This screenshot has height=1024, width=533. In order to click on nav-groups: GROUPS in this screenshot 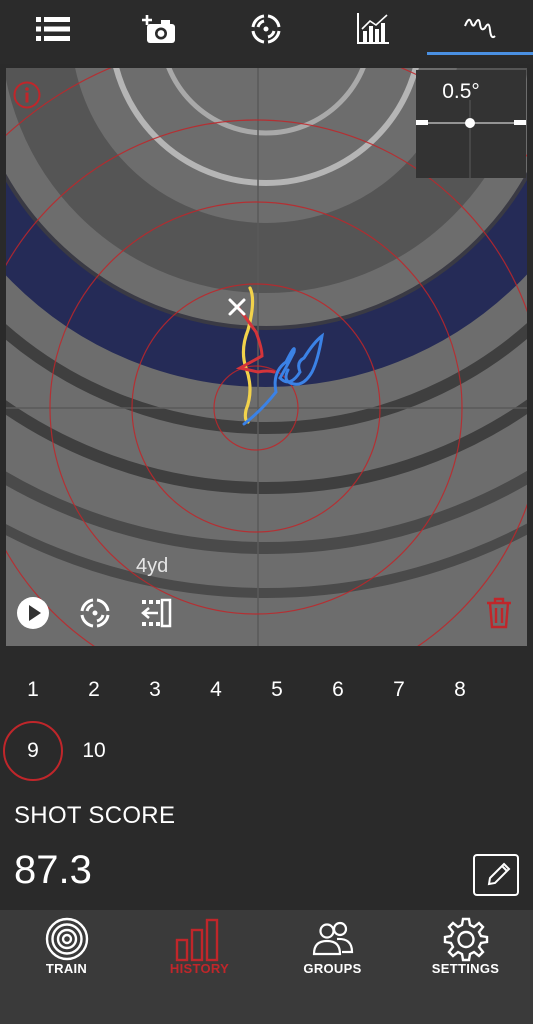, I will do `click(332, 967)`.